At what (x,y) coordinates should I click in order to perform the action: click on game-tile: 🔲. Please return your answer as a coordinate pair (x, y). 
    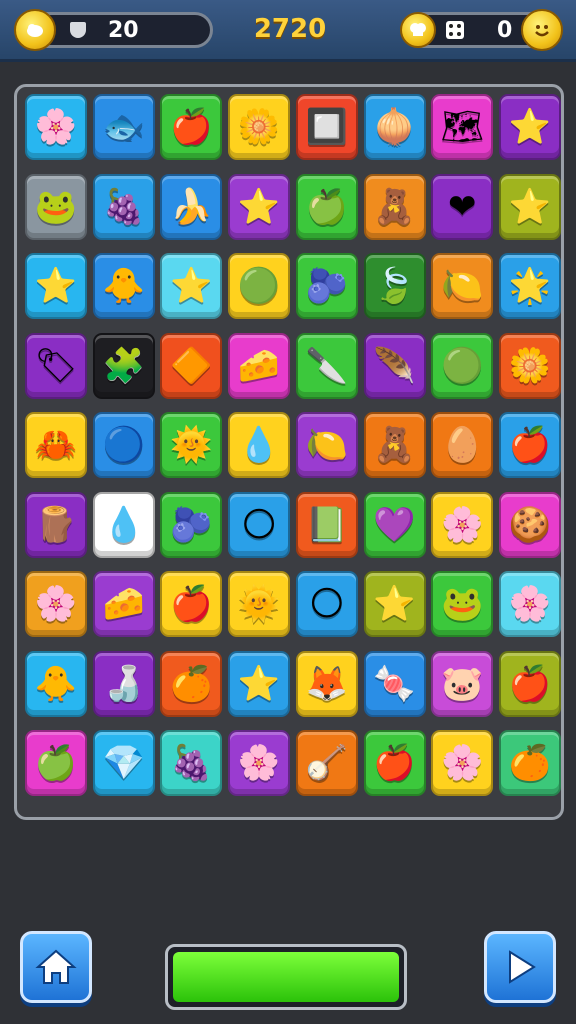
    Looking at the image, I should click on (326, 127).